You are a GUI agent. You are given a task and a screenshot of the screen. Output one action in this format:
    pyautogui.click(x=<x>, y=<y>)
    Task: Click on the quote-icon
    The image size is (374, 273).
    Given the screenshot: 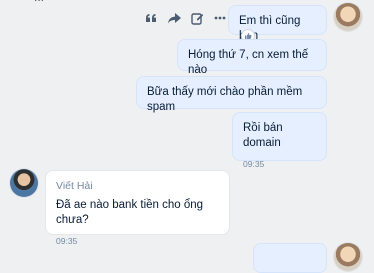 What is the action you would take?
    pyautogui.click(x=151, y=18)
    